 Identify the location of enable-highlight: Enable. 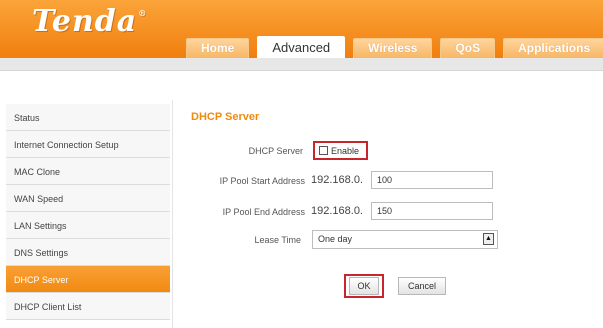
(340, 150).